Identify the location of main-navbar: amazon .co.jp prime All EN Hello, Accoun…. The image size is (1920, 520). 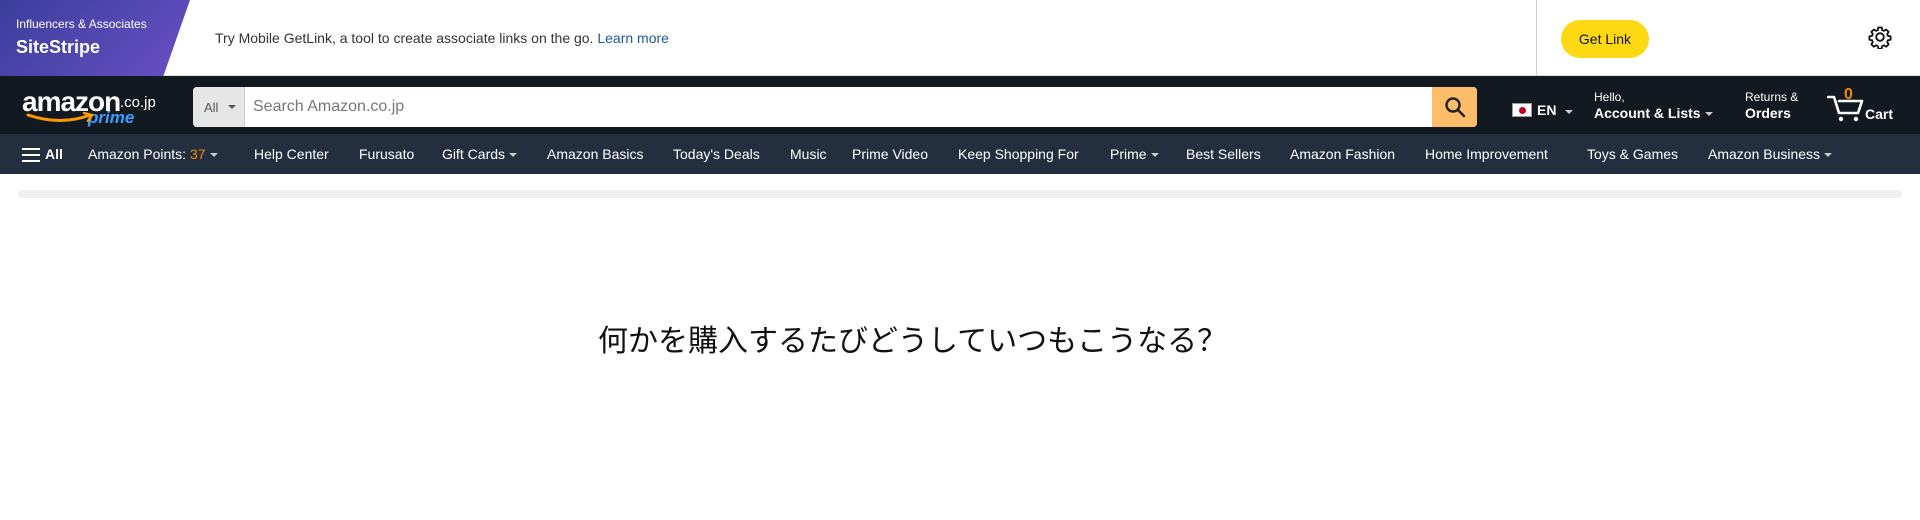
(960, 105).